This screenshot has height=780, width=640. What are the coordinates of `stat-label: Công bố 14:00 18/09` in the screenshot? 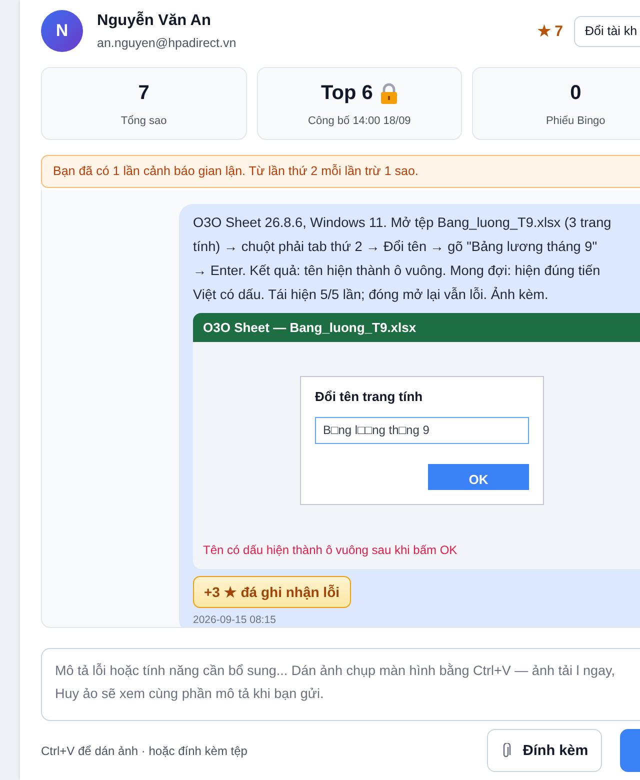 It's located at (359, 120).